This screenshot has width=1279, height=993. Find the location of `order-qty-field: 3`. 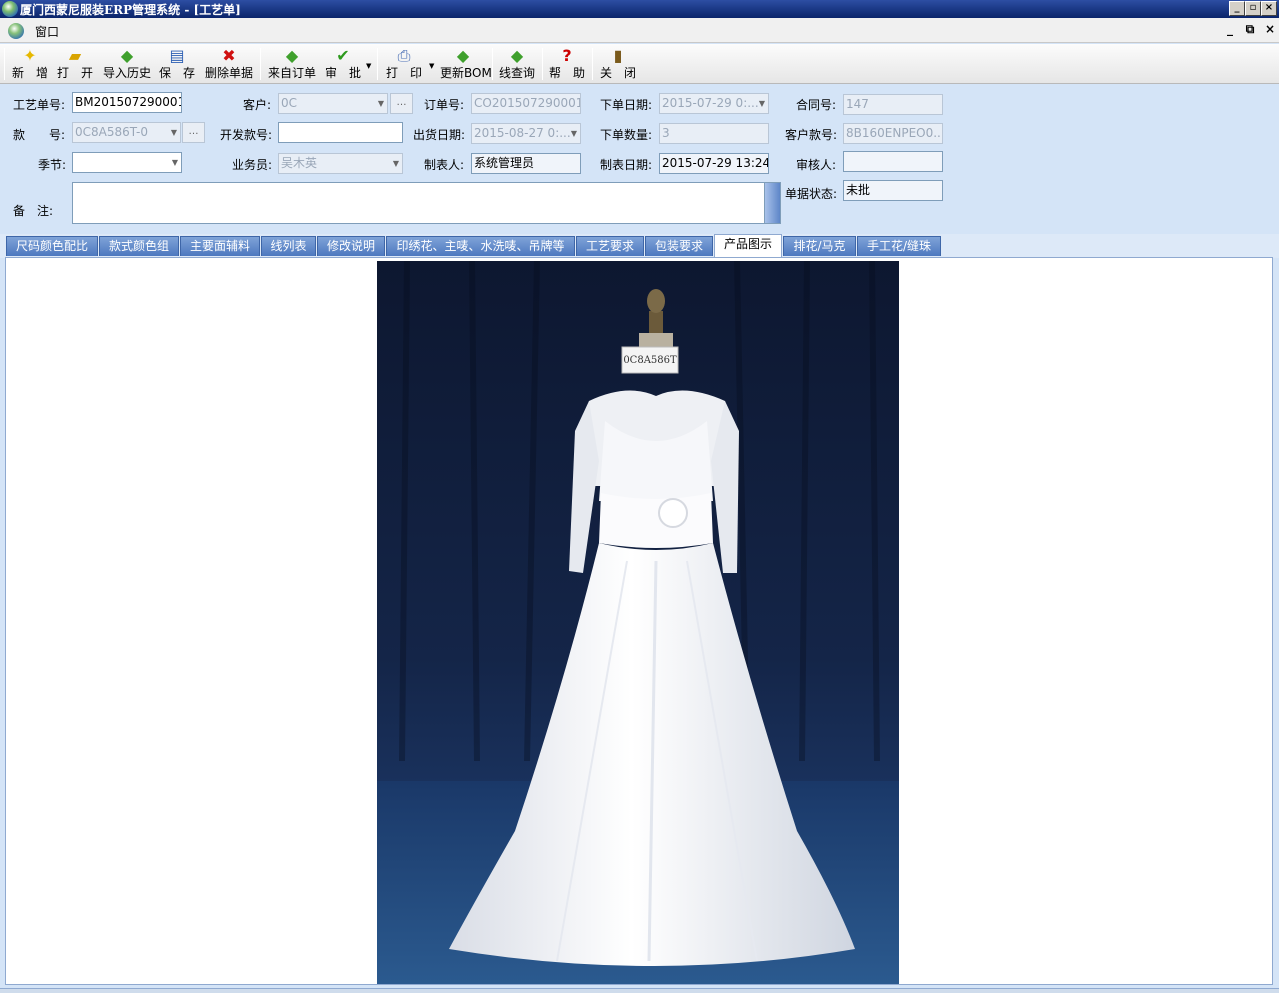

order-qty-field: 3 is located at coordinates (714, 133).